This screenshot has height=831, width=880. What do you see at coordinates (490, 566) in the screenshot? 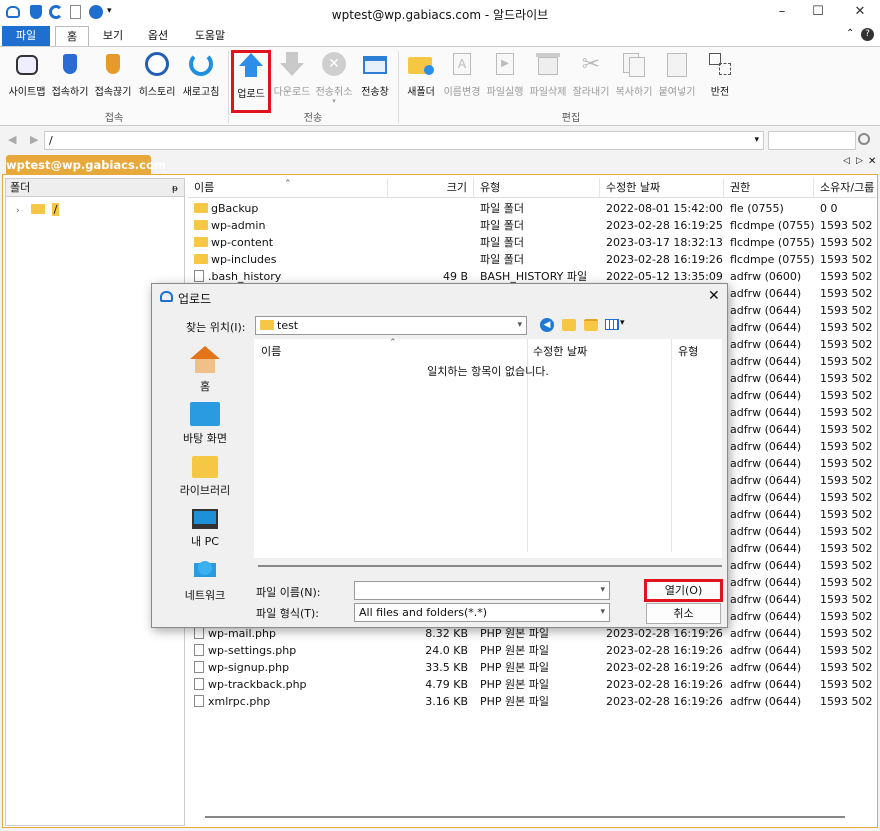
I see `dialog-hscroll` at bounding box center [490, 566].